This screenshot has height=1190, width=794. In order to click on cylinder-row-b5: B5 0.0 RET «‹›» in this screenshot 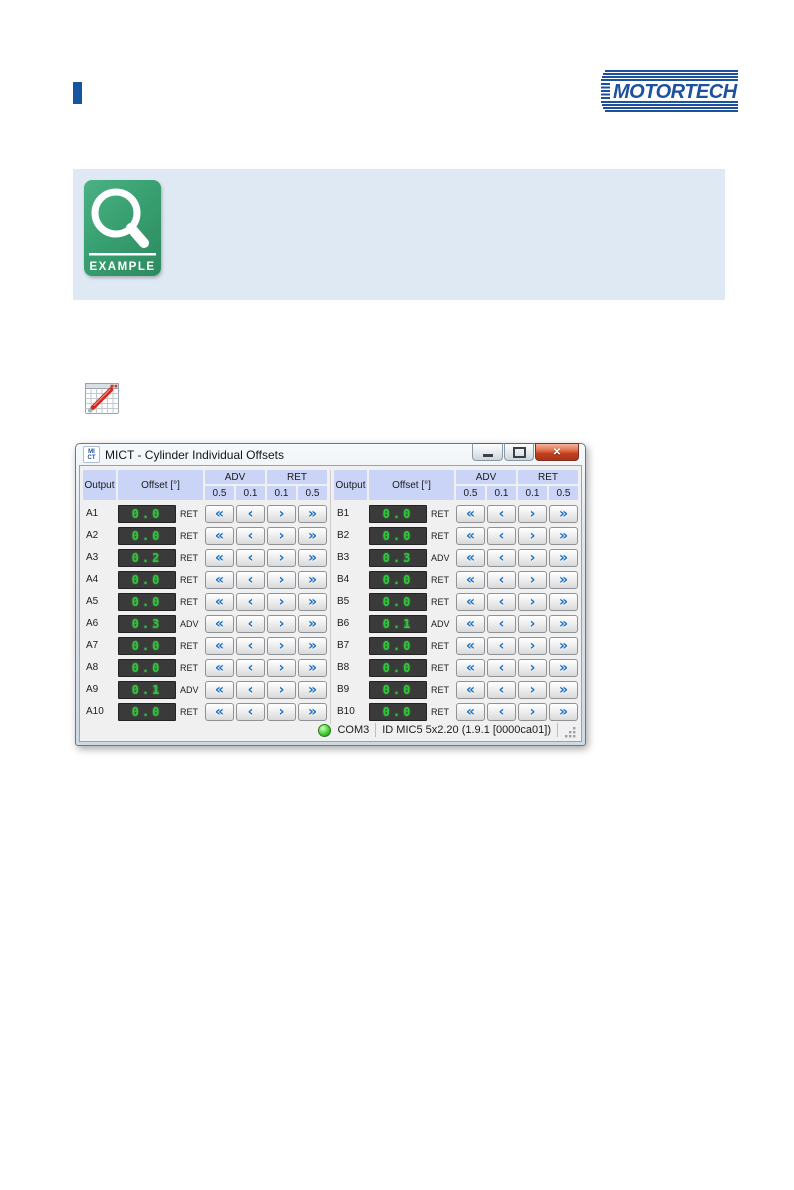, I will do `click(456, 601)`.